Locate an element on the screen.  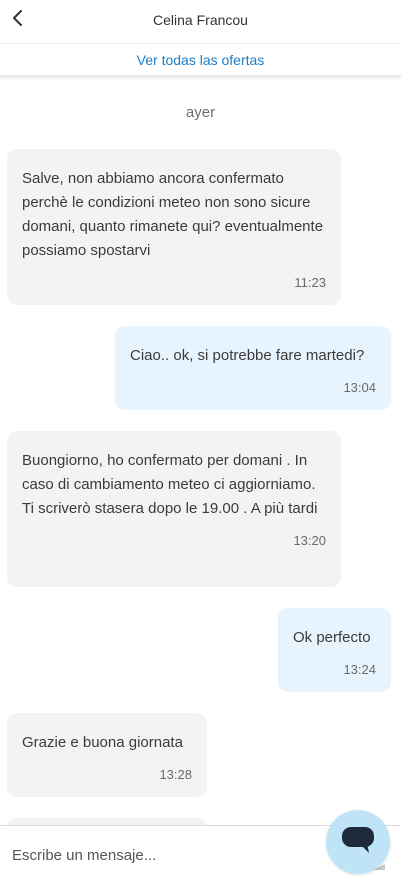
contact-name: Celina Francou is located at coordinates (200, 20).